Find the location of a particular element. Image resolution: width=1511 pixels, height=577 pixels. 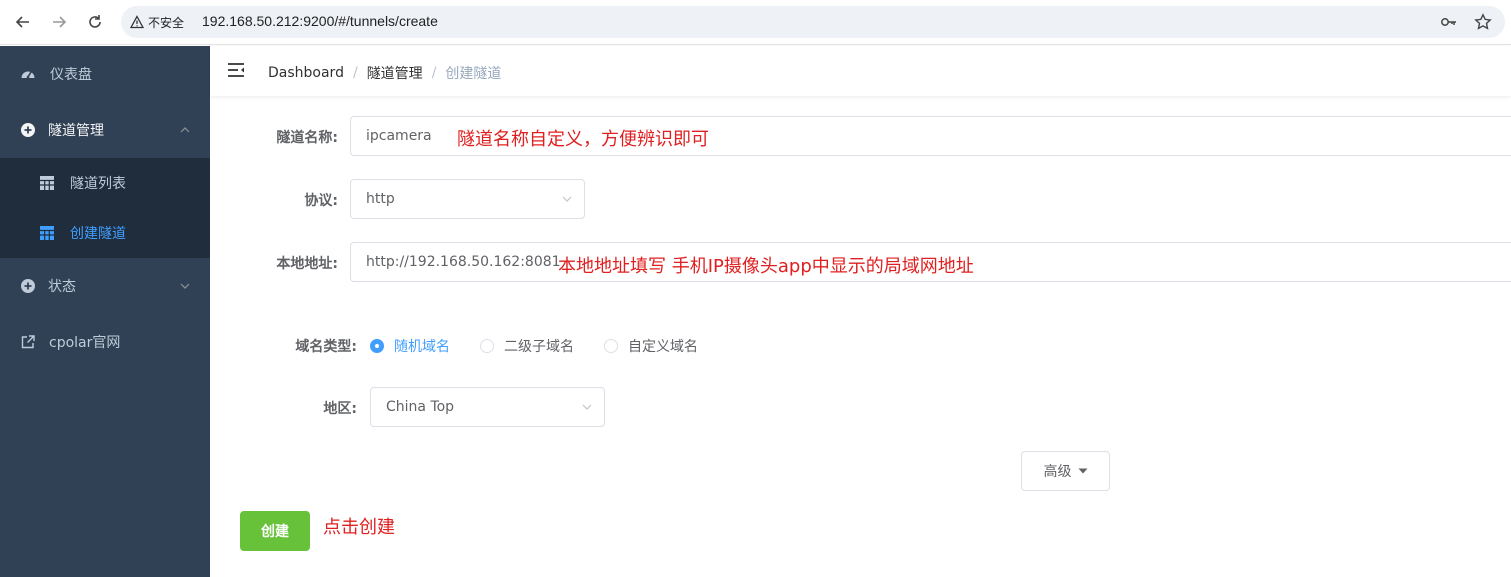

sidebar-item-tunnel-management: 隧道管理 is located at coordinates (105, 130).